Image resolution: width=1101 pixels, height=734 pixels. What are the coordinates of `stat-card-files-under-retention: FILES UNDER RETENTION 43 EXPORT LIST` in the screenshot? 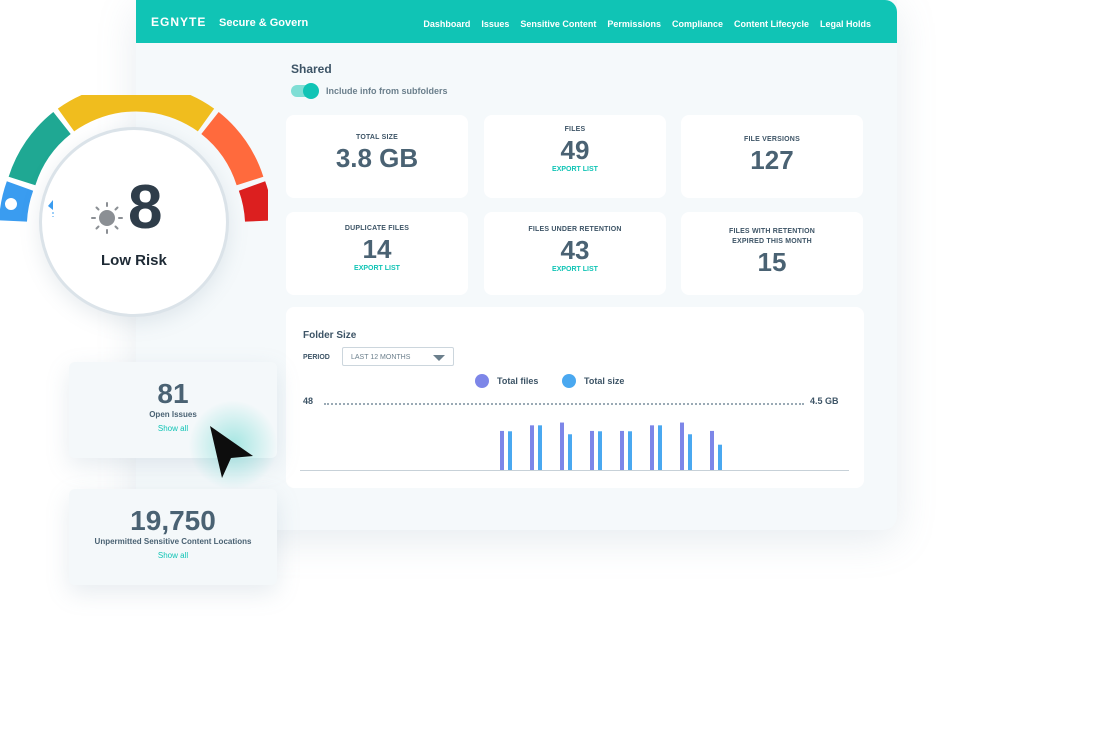 It's located at (575, 253).